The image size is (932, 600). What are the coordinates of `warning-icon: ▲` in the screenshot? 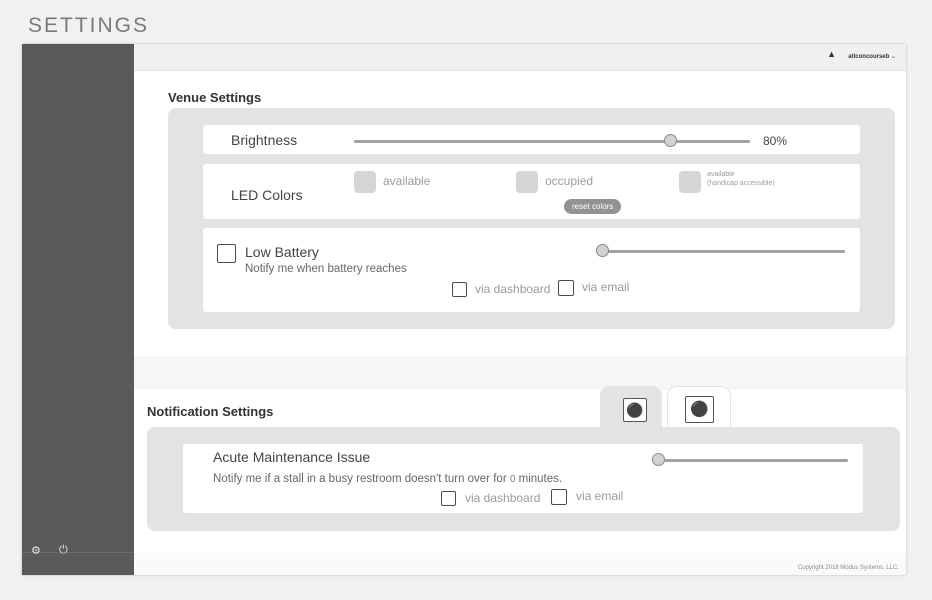 It's located at (831, 54).